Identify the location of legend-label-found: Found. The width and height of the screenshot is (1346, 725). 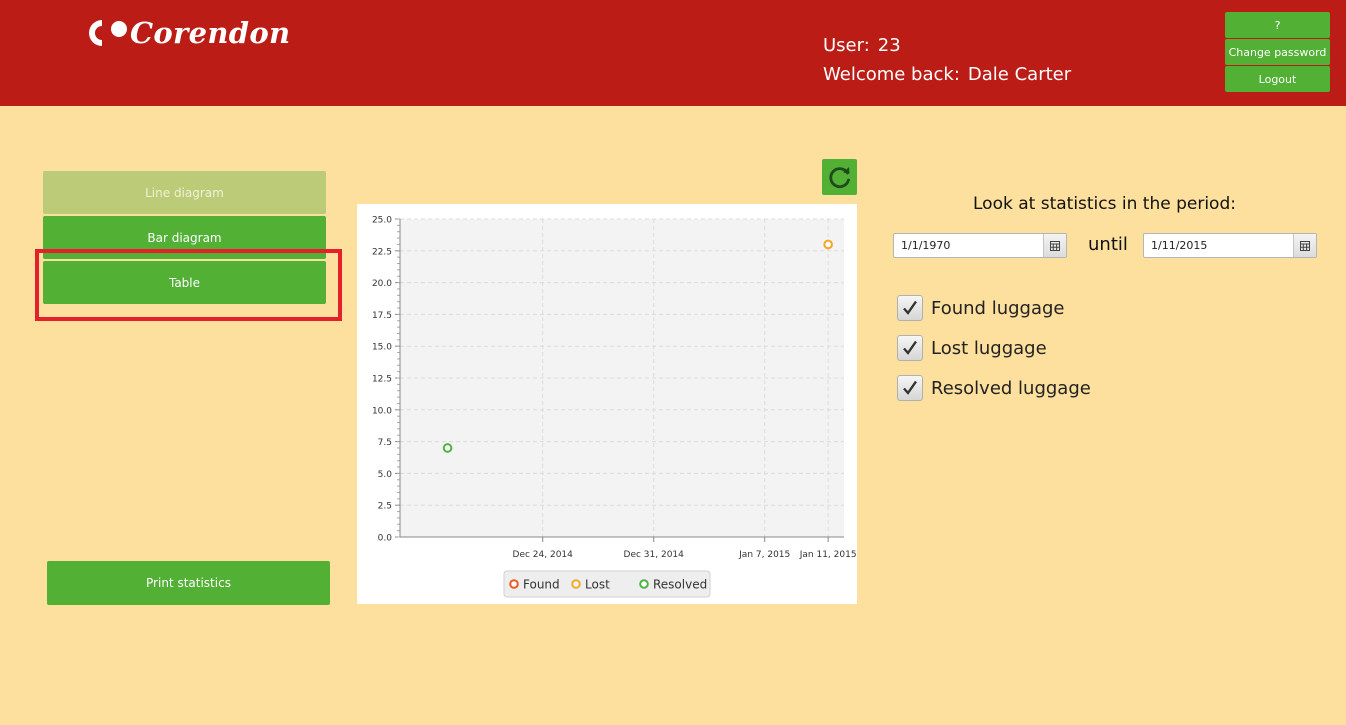
(541, 585).